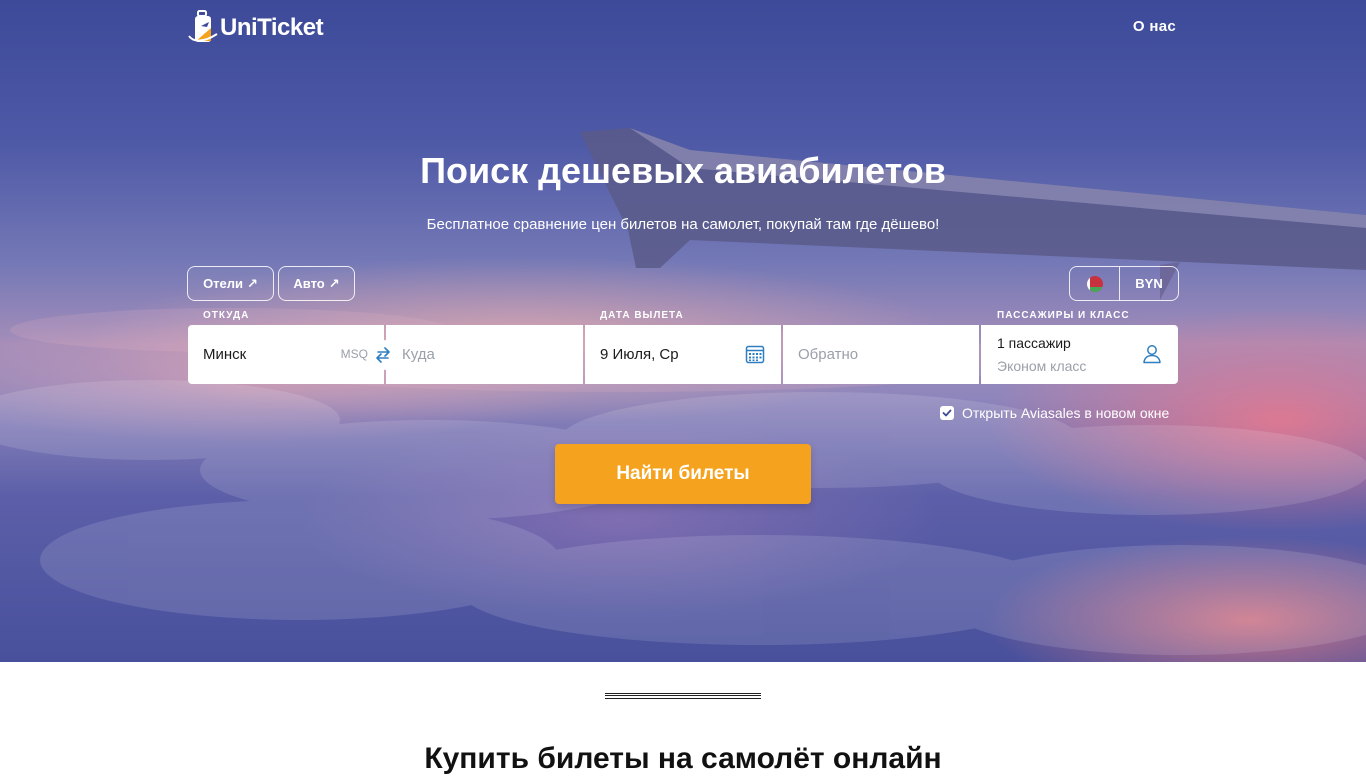  I want to click on calendar-icon, so click(755, 354).